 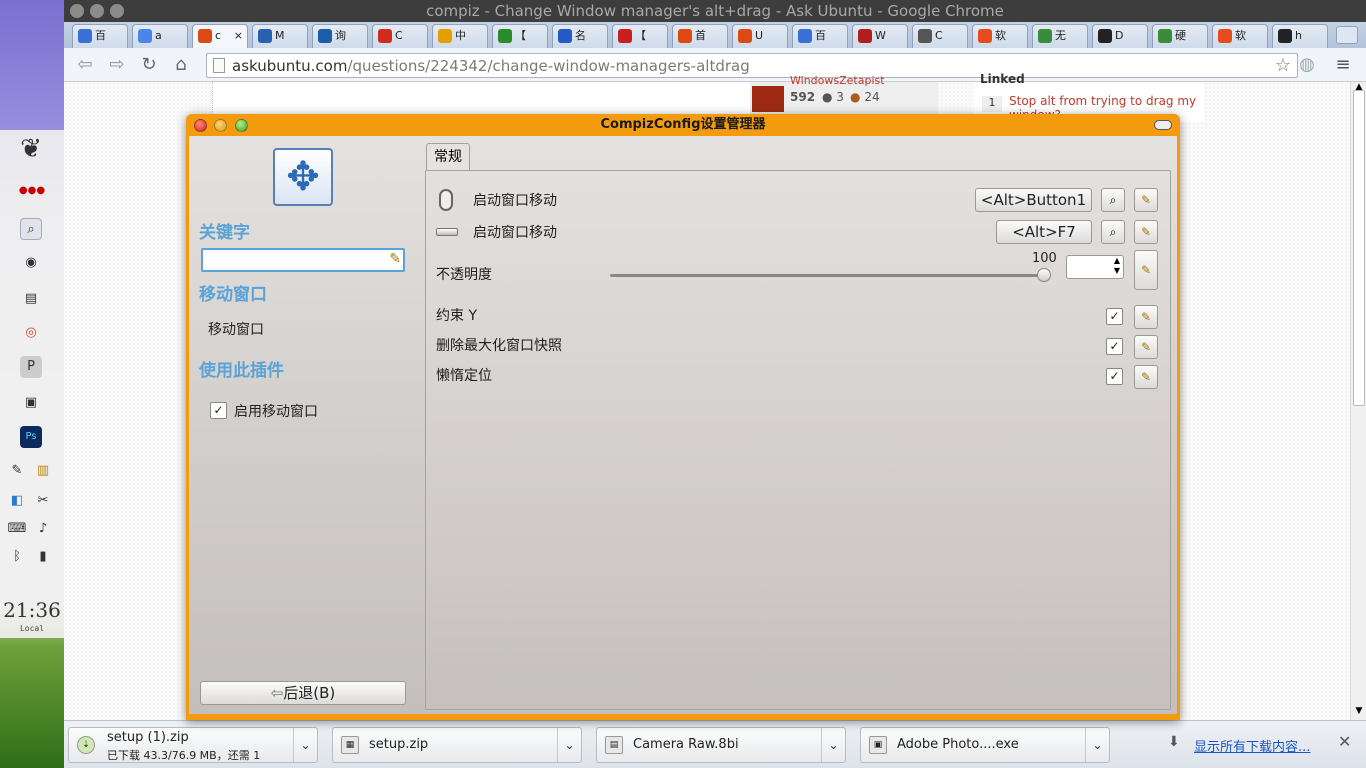 I want to click on keyboard-icon: ⌨, so click(x=17, y=529).